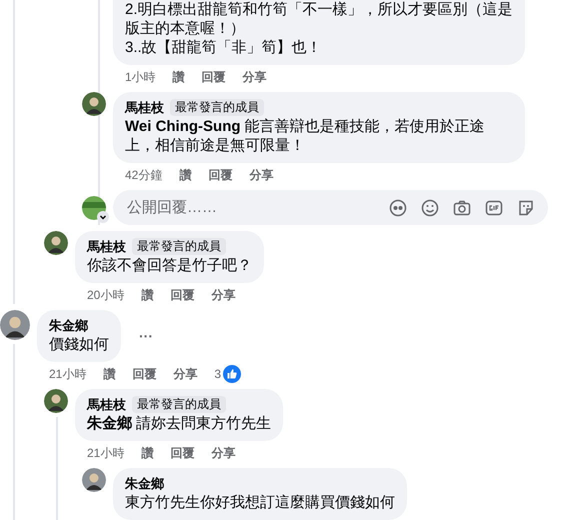  I want to click on comment-text: 你該不會回答是竹子吧？, so click(169, 265).